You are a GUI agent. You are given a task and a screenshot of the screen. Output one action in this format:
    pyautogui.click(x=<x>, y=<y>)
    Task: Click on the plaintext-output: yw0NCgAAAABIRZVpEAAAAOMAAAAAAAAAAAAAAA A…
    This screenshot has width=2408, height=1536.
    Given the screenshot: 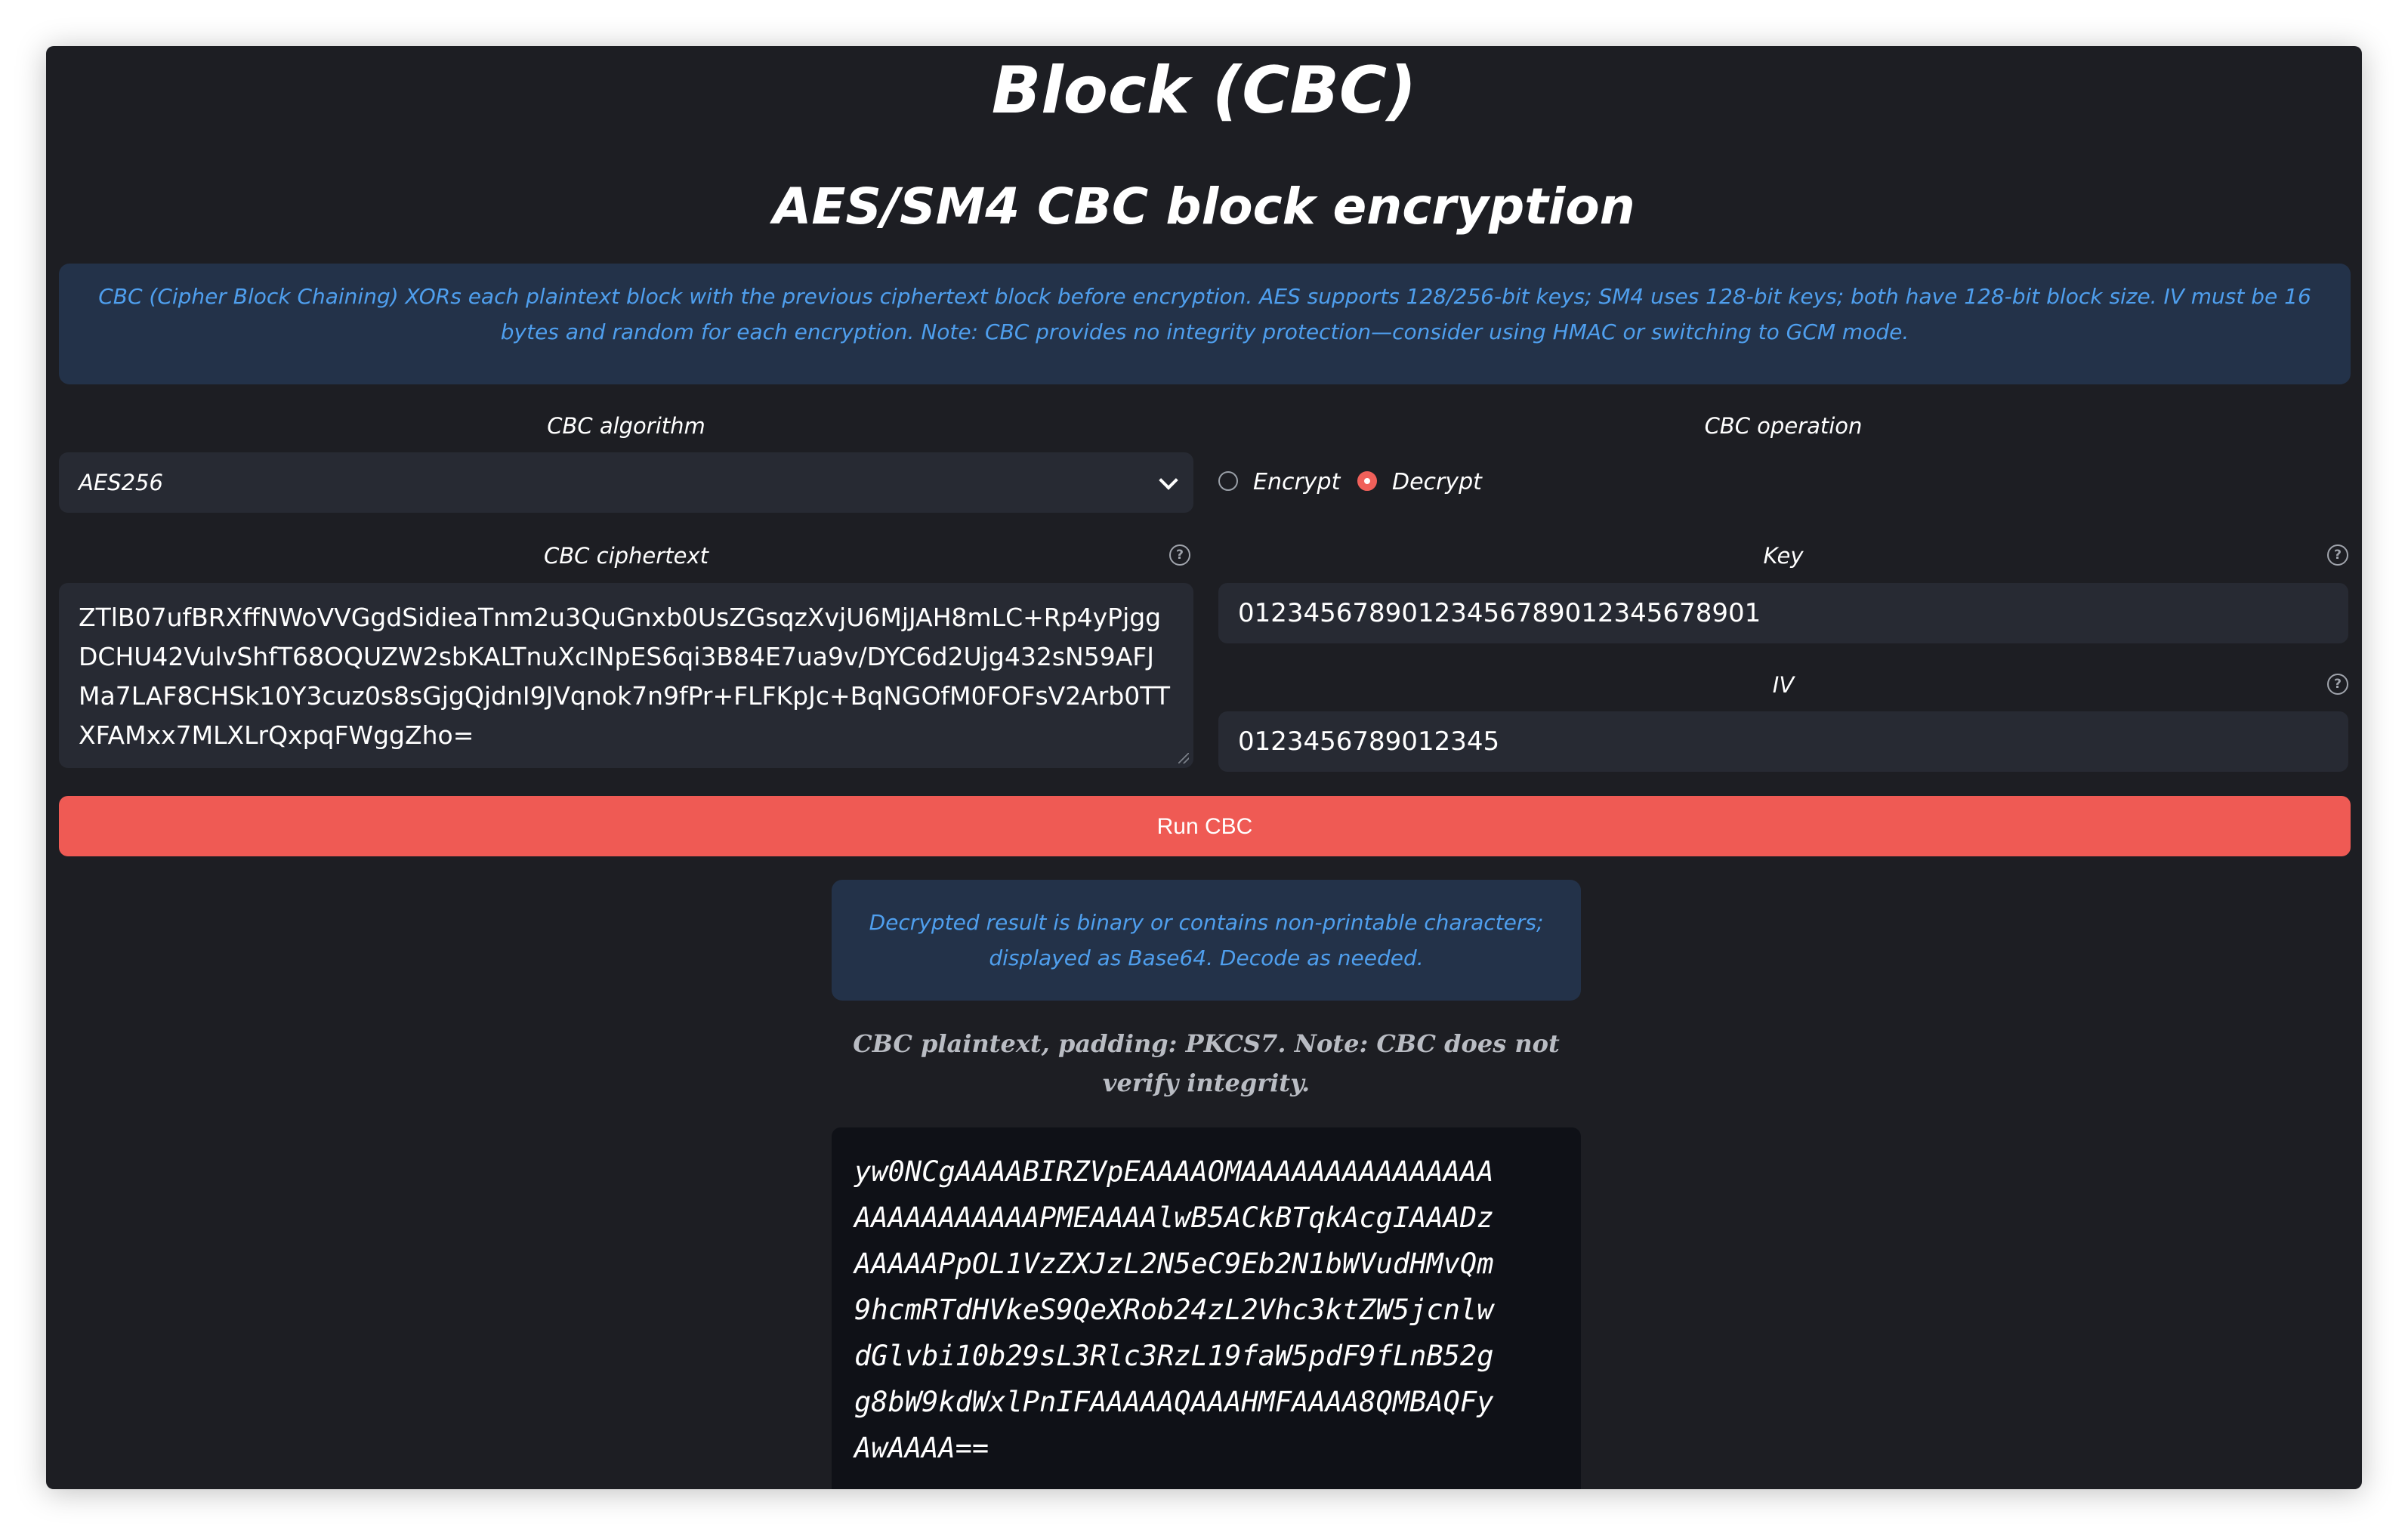 What is the action you would take?
    pyautogui.click(x=1206, y=1308)
    